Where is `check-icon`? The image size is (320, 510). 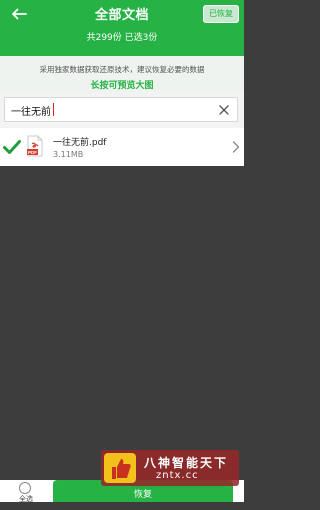 check-icon is located at coordinates (12, 147).